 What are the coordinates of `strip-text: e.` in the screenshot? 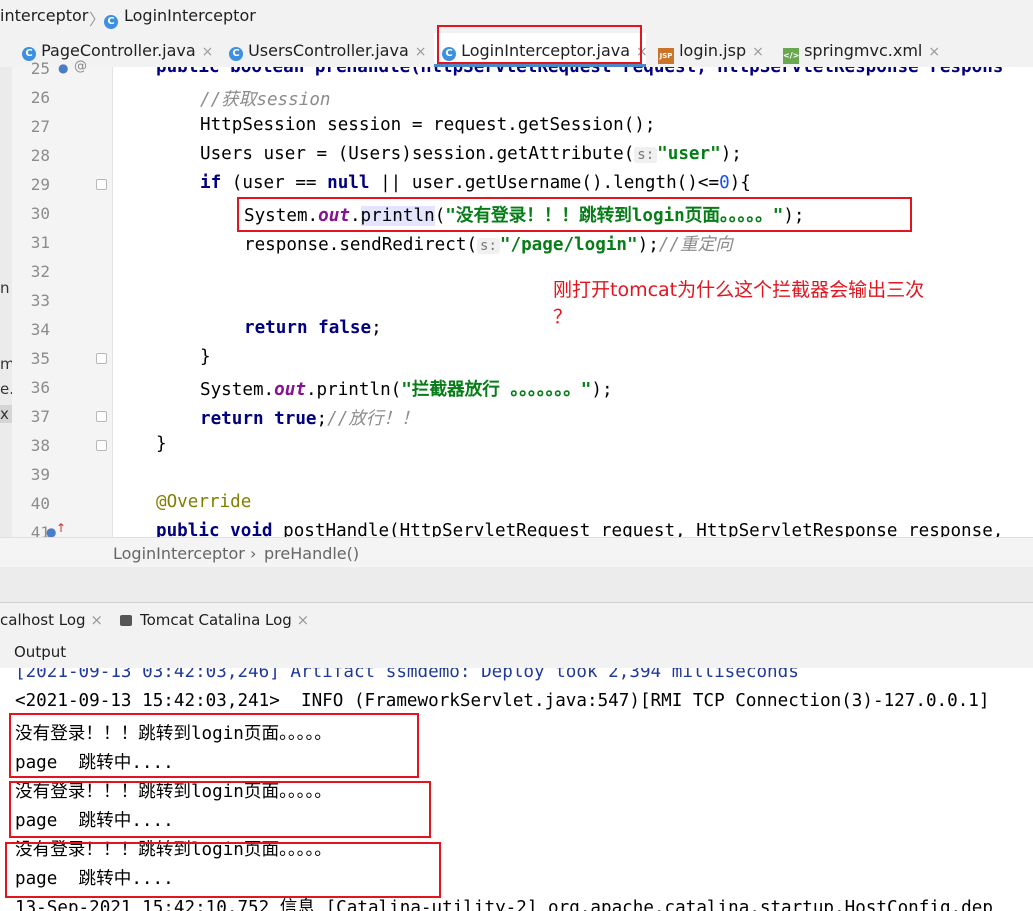 It's located at (6, 389).